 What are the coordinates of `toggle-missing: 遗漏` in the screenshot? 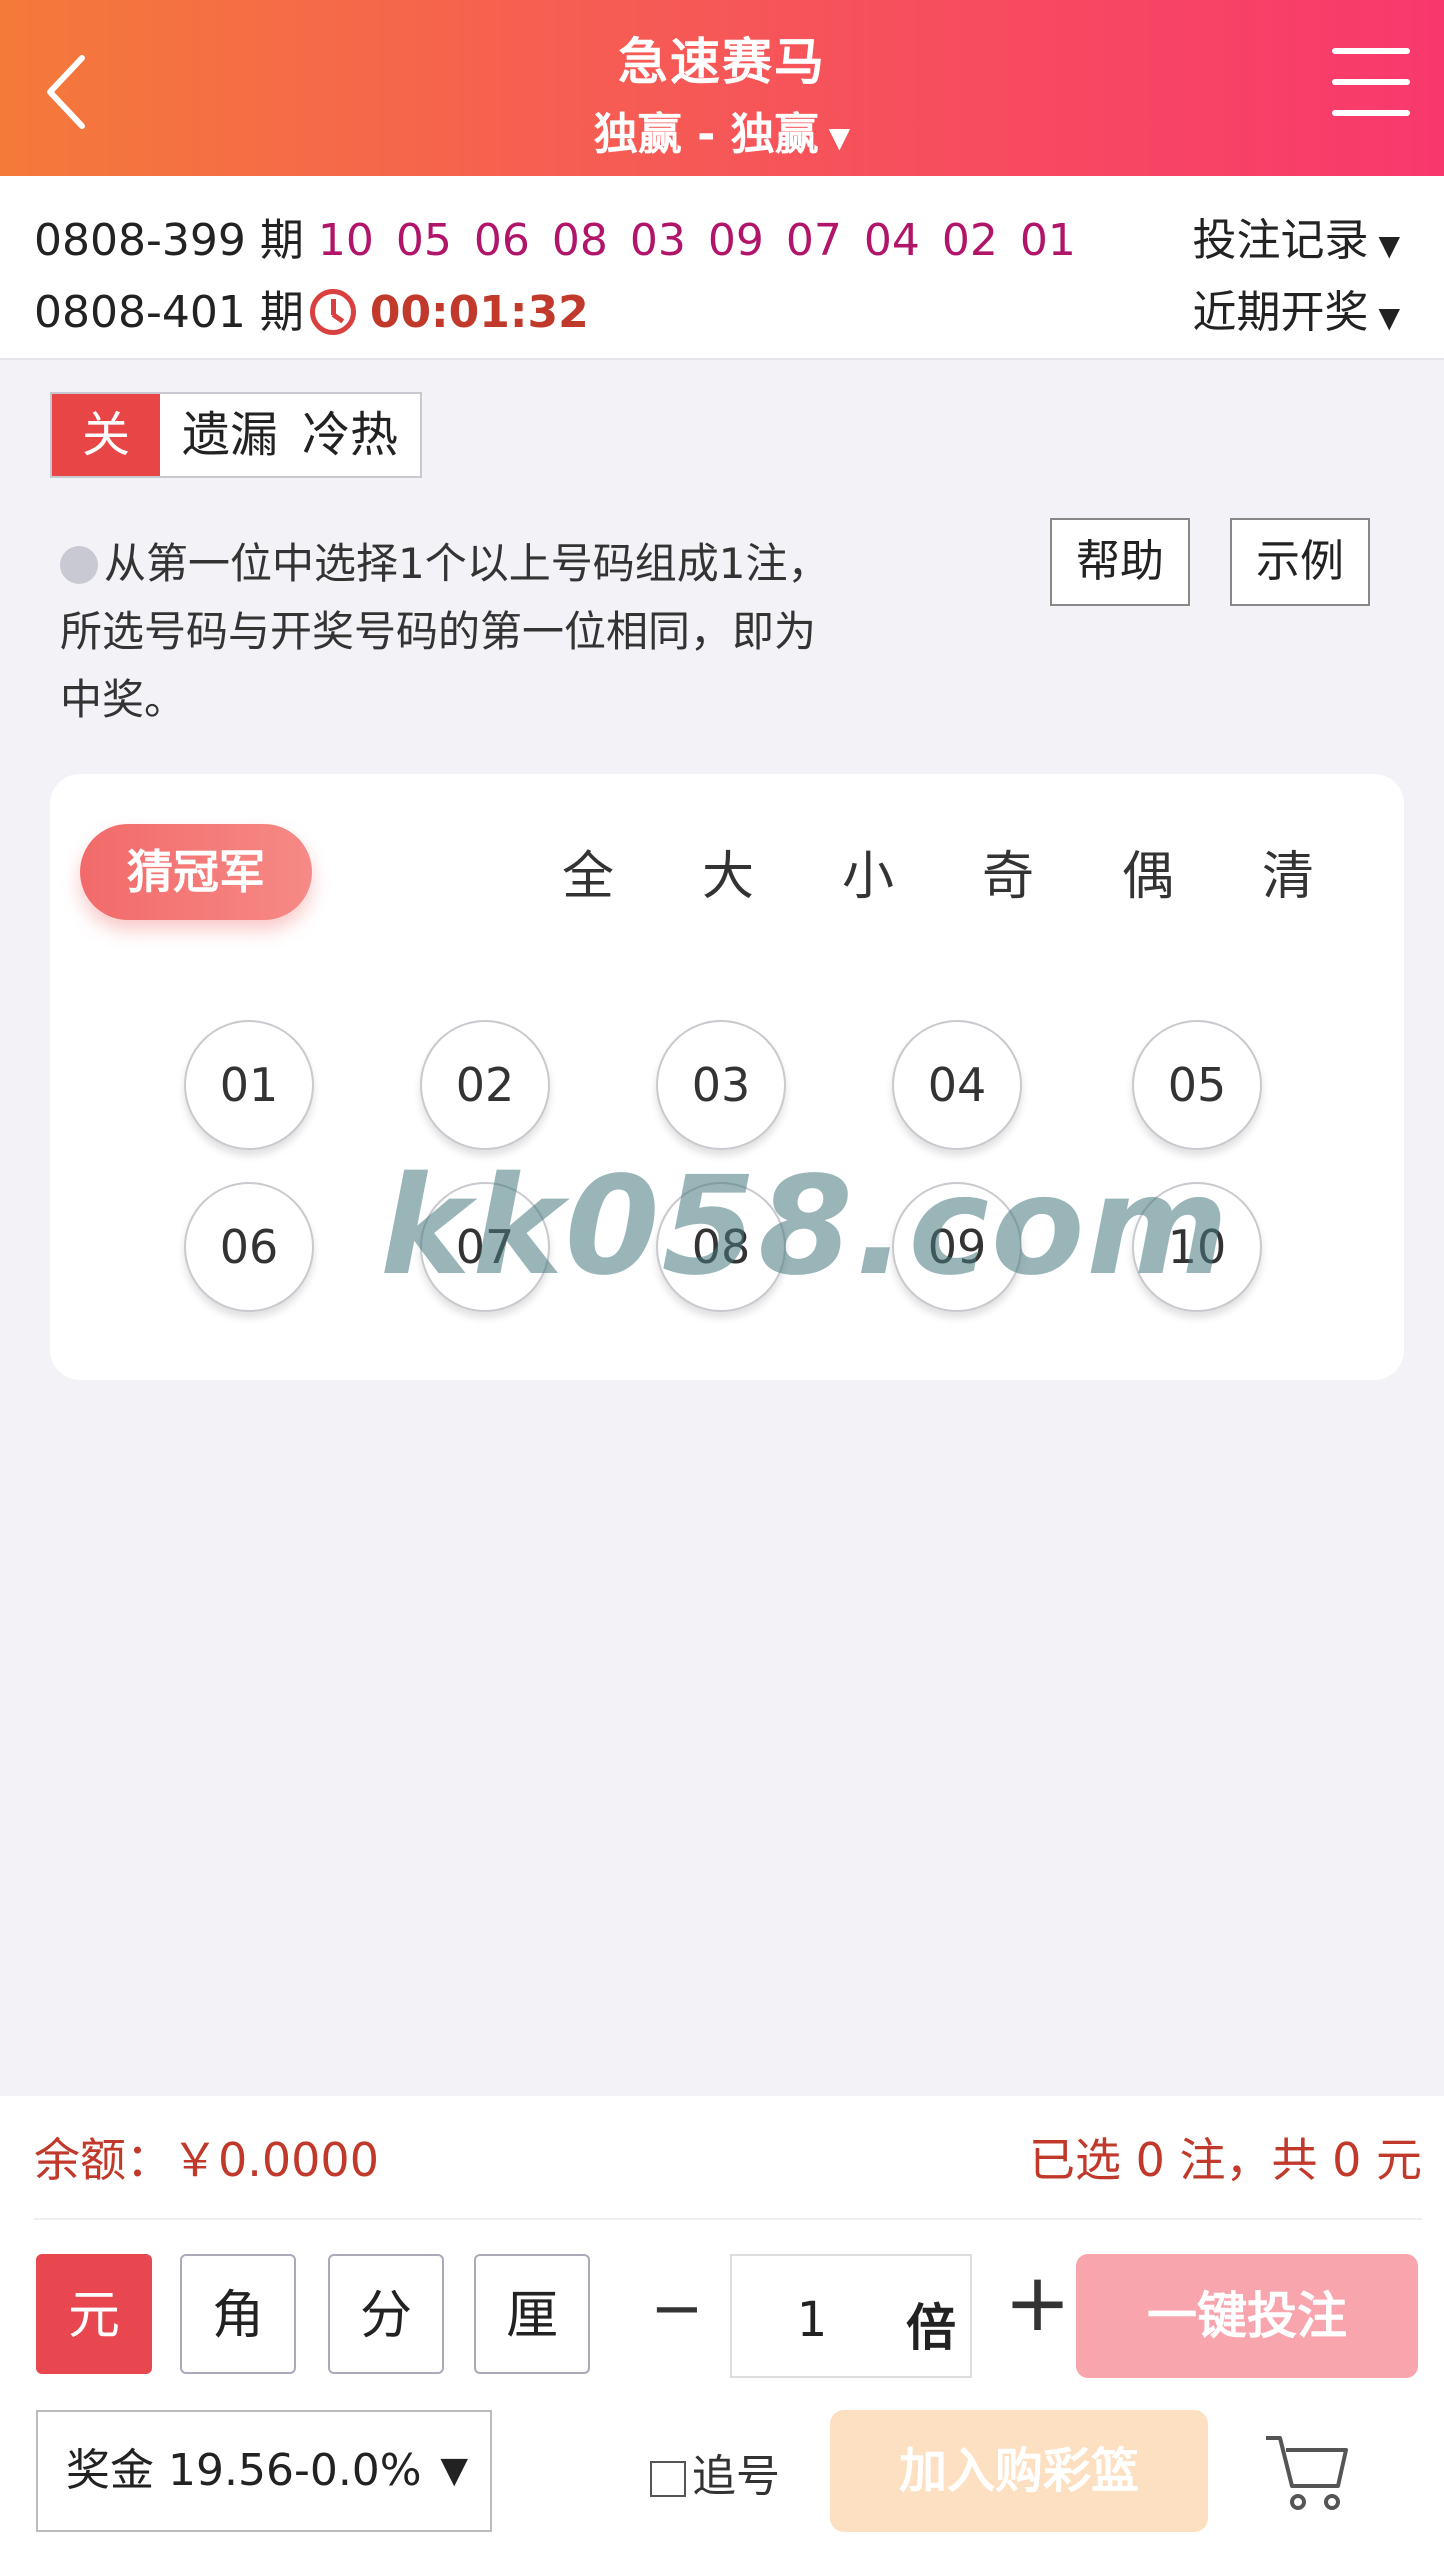 It's located at (231, 435).